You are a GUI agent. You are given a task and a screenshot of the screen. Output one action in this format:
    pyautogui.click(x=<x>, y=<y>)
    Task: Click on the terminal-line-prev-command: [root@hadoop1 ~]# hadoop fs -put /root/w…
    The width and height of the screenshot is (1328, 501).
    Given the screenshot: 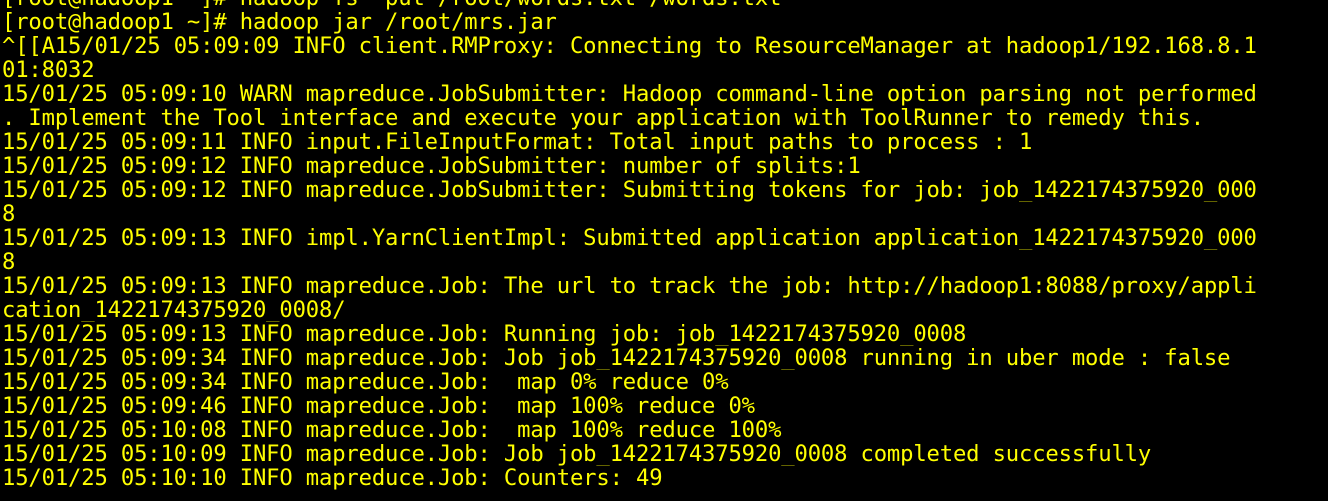 What is the action you would take?
    pyautogui.click(x=664, y=5)
    